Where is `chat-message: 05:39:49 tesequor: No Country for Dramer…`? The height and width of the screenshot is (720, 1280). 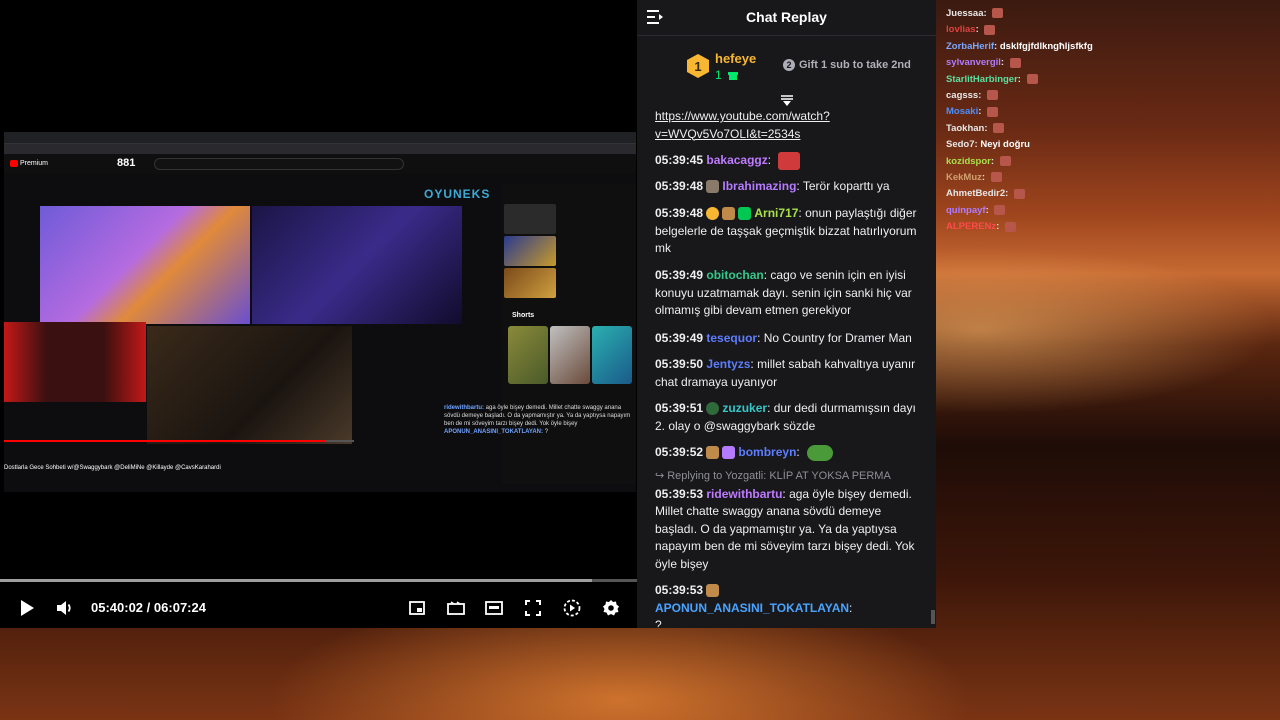 chat-message: 05:39:49 tesequor: No Country for Dramer… is located at coordinates (783, 338).